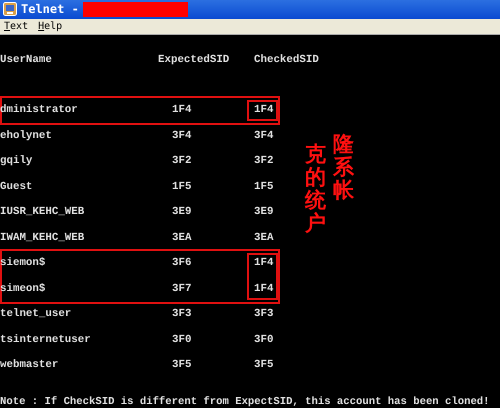 This screenshot has height=408, width=500. What do you see at coordinates (245, 402) in the screenshot?
I see `note-text: Note : If CheckSID is different from ExpectSID, this account has been cloned!` at bounding box center [245, 402].